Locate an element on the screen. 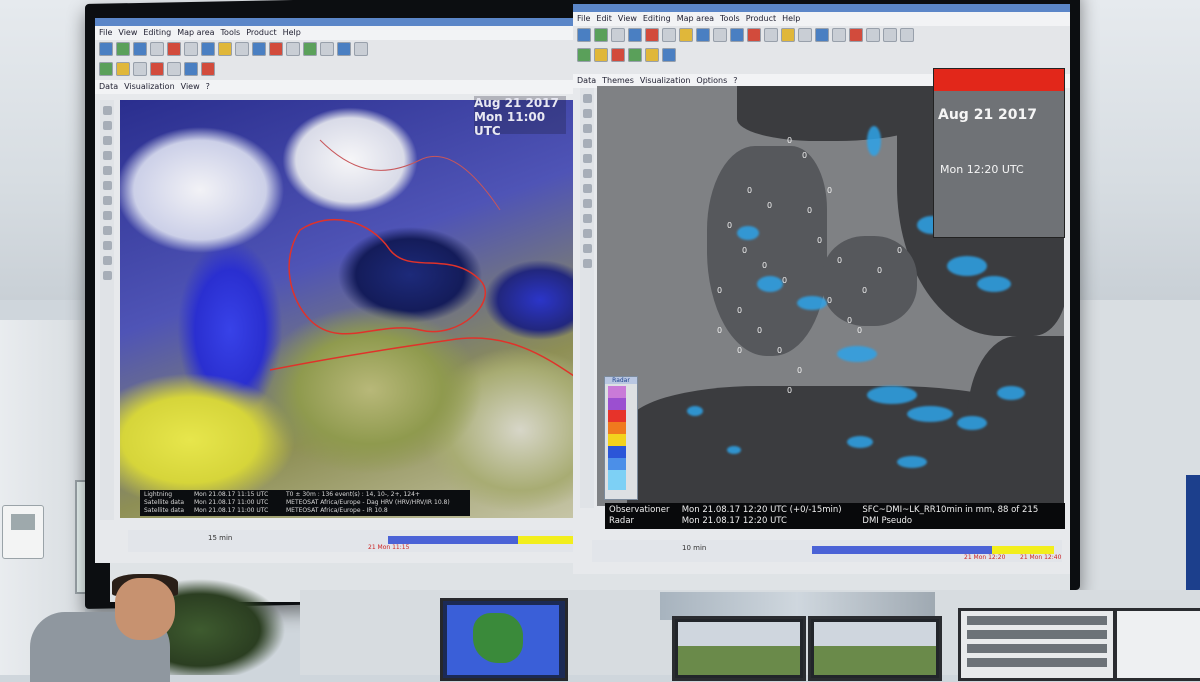  submenu-item: View is located at coordinates (190, 86).